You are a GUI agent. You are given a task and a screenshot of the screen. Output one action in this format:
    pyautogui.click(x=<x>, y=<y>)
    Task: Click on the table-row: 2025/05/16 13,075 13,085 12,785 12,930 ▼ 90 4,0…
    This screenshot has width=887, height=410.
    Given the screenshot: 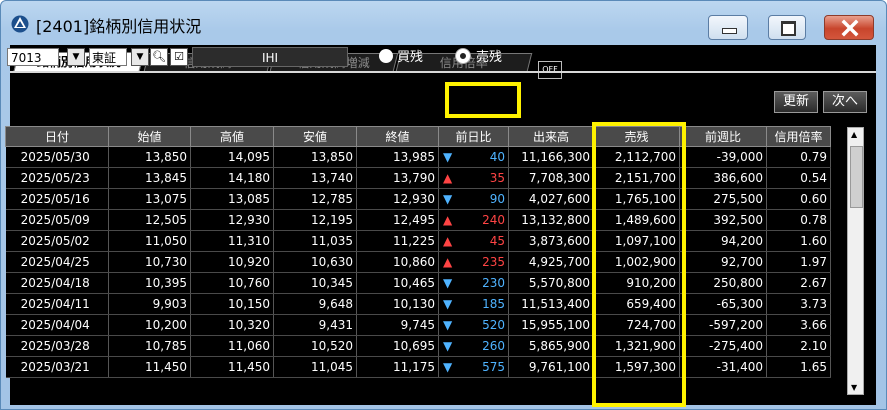 What is the action you would take?
    pyautogui.click(x=418, y=199)
    